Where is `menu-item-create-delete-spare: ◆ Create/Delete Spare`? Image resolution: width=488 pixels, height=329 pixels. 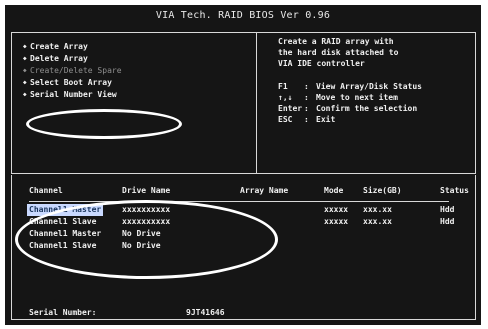 menu-item-create-delete-spare: ◆ Create/Delete Spare is located at coordinates (72, 71).